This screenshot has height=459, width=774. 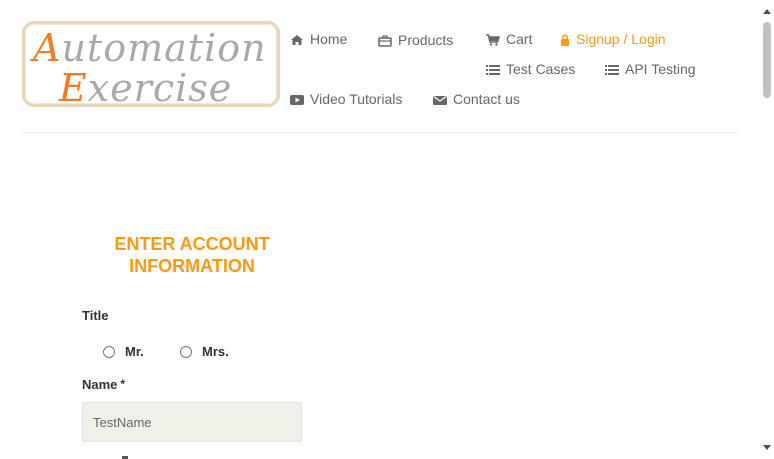 I want to click on nav-home: Home, so click(x=318, y=39).